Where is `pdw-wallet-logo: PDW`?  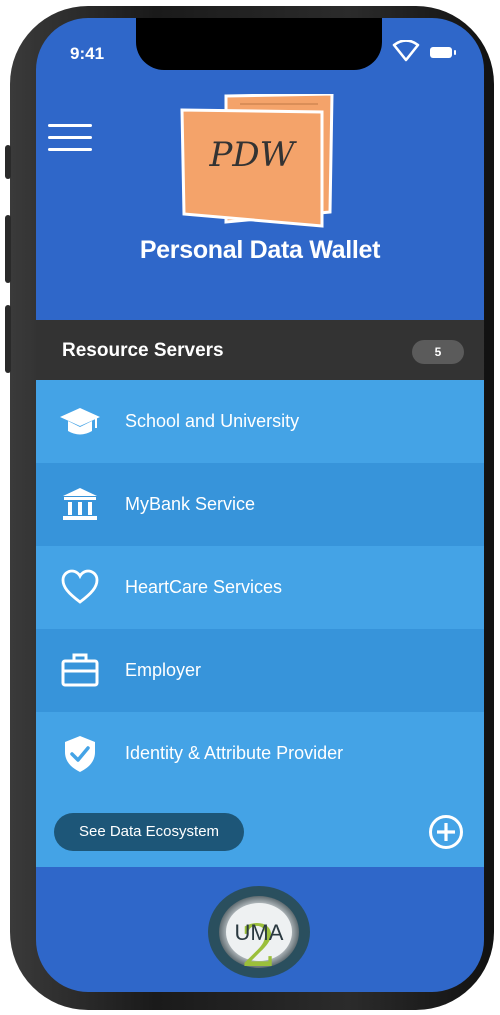
pdw-wallet-logo: PDW is located at coordinates (257, 161).